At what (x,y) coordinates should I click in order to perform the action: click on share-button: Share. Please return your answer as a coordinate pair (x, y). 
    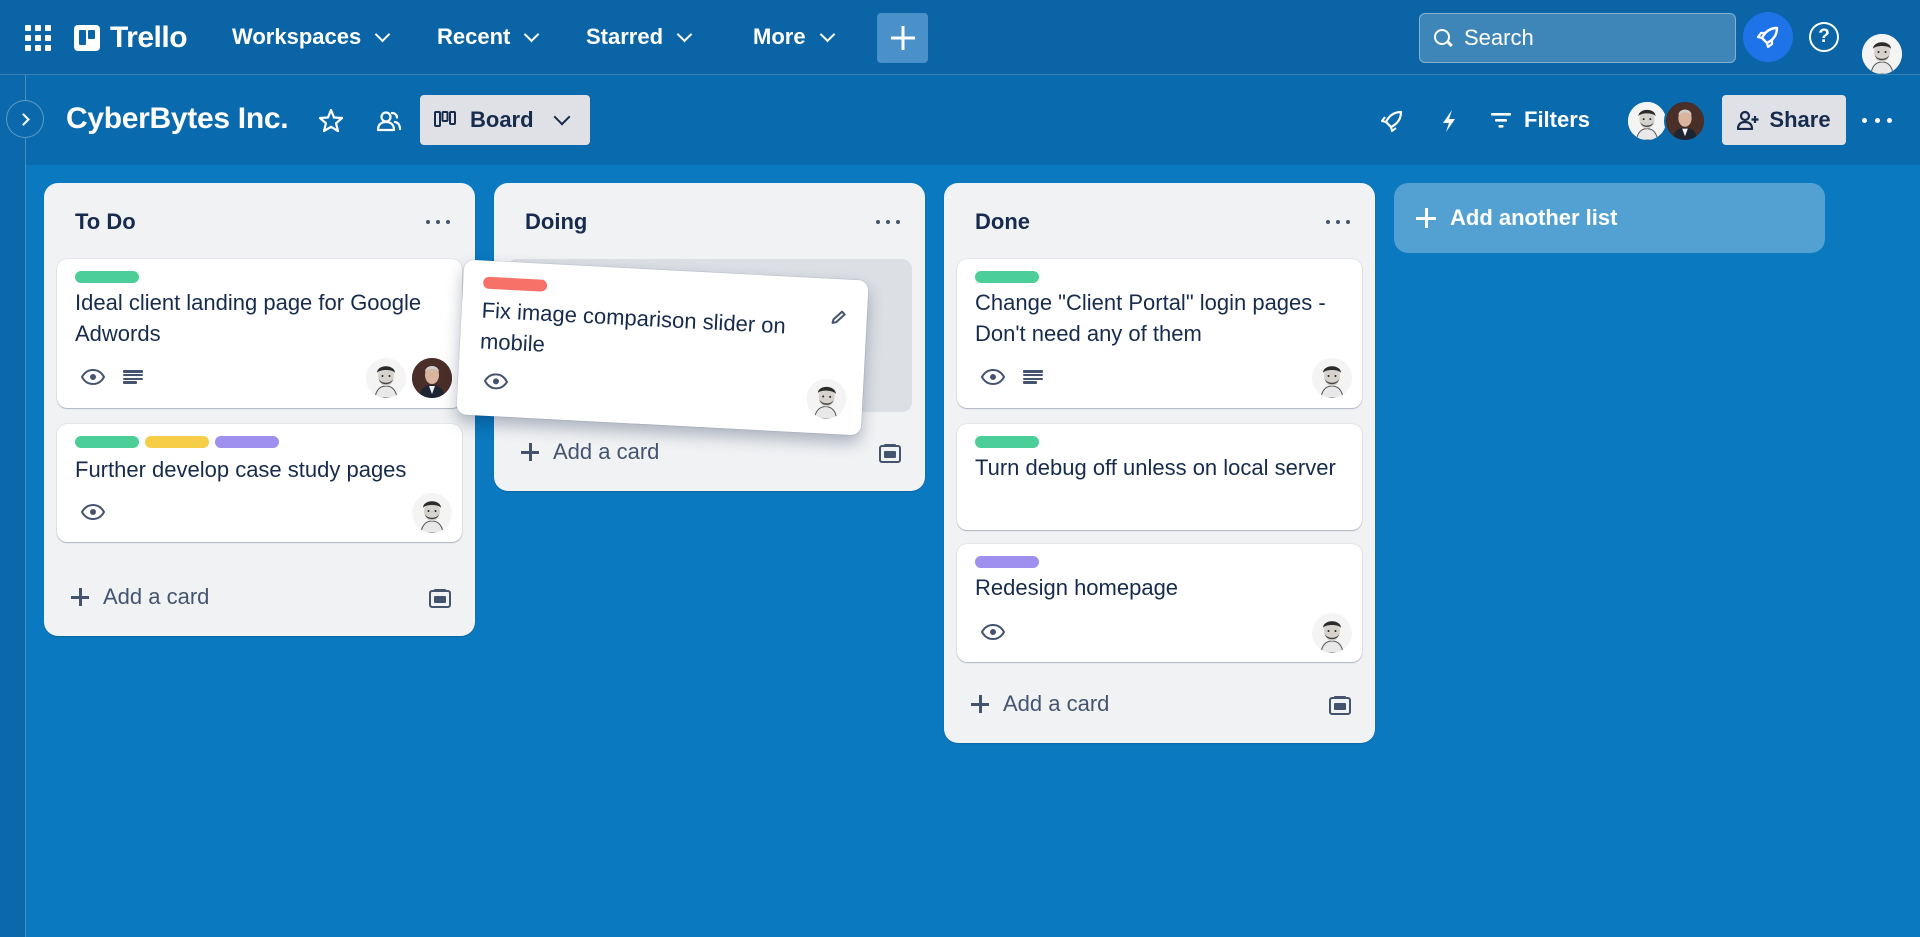
    Looking at the image, I should click on (1784, 120).